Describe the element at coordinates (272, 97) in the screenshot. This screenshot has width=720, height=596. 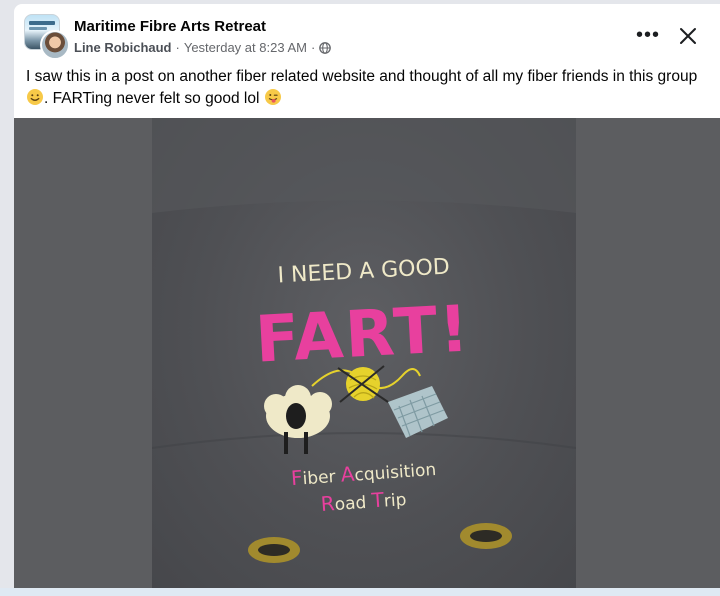
I see `winking-tongue-emoji` at that location.